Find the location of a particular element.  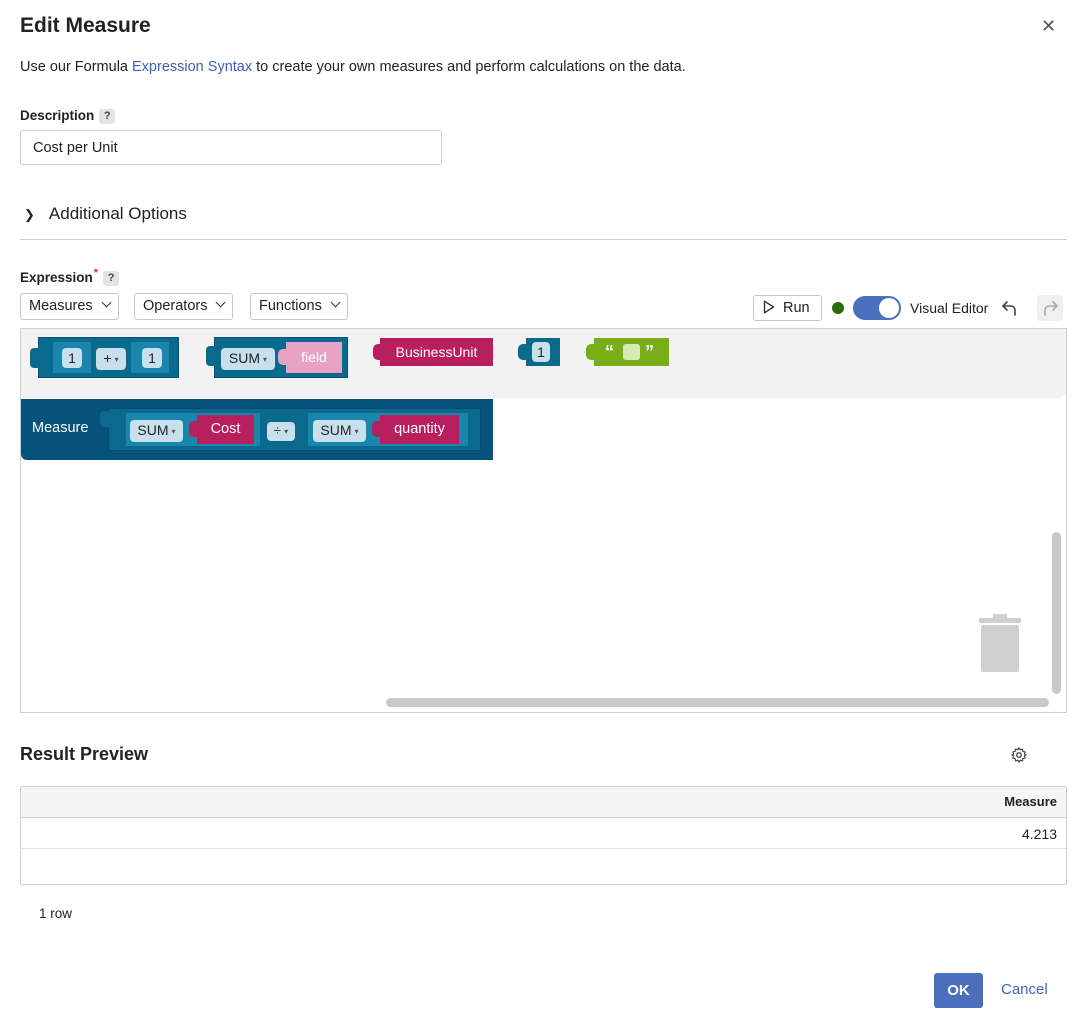

sum-cost-block: SUM ▾ Cost is located at coordinates (193, 429).